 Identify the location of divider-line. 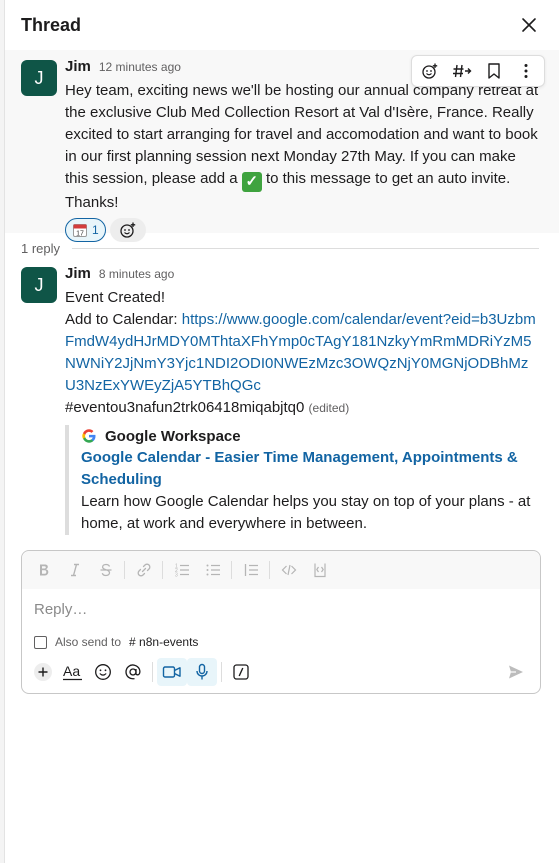
(305, 248).